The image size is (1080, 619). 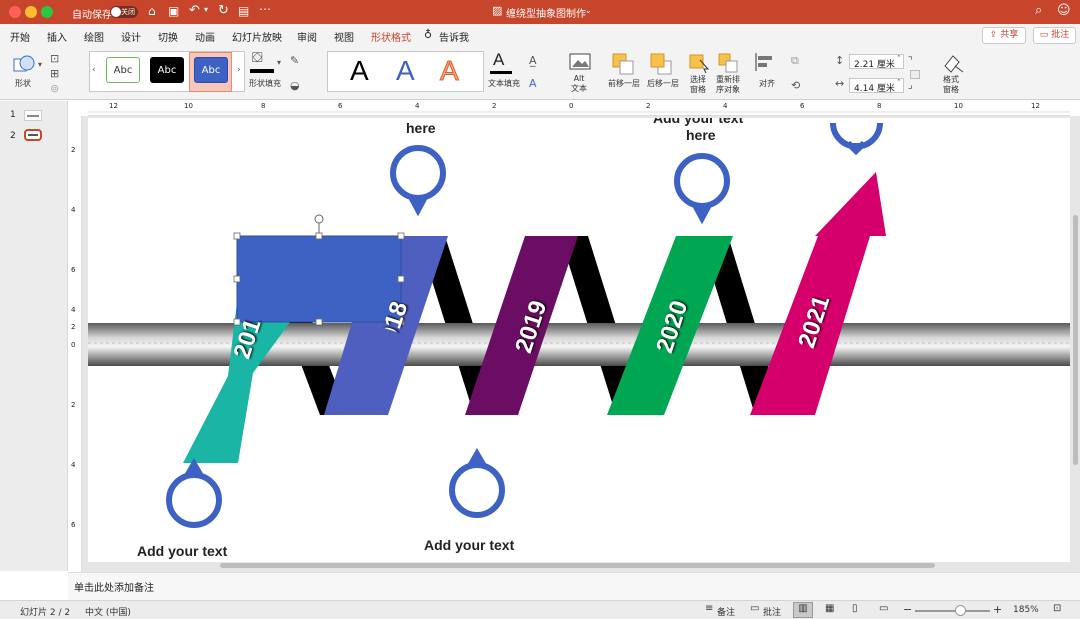 I want to click on tab-home: 开始, so click(x=20, y=36).